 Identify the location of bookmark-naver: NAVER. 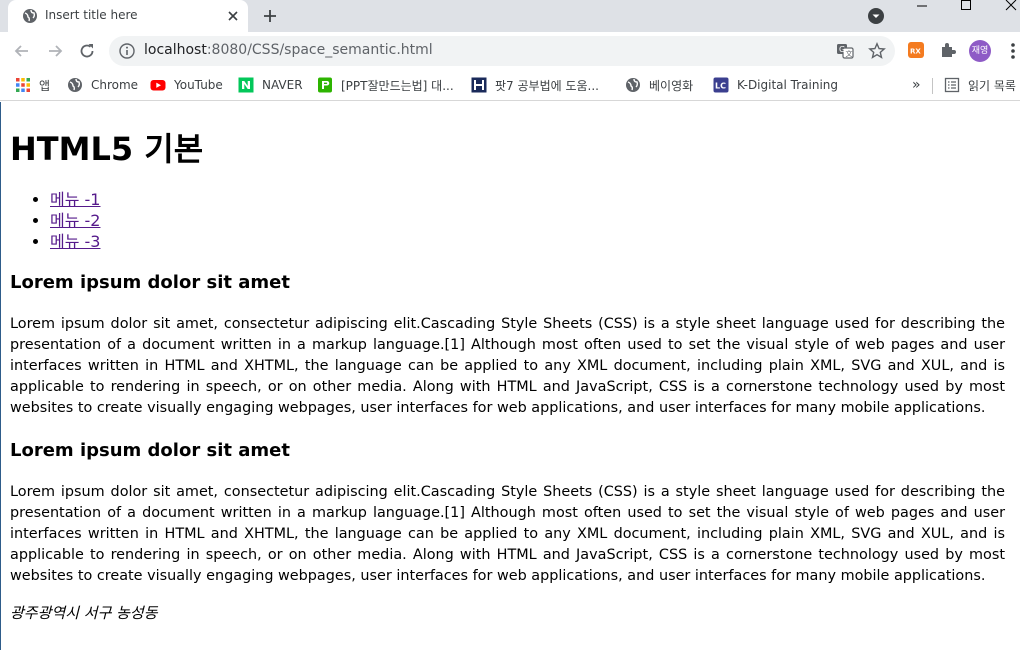
(270, 85).